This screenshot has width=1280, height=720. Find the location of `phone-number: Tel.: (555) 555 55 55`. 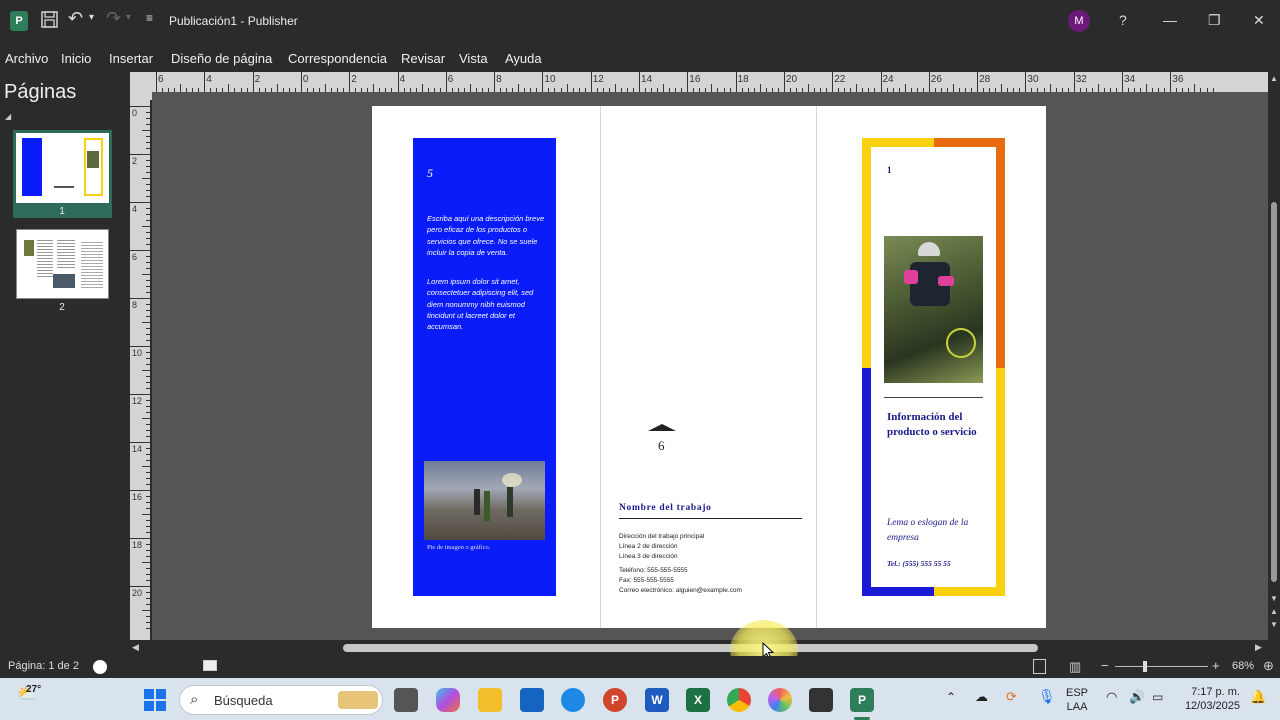

phone-number: Tel.: (555) 555 55 55 is located at coordinates (919, 563).